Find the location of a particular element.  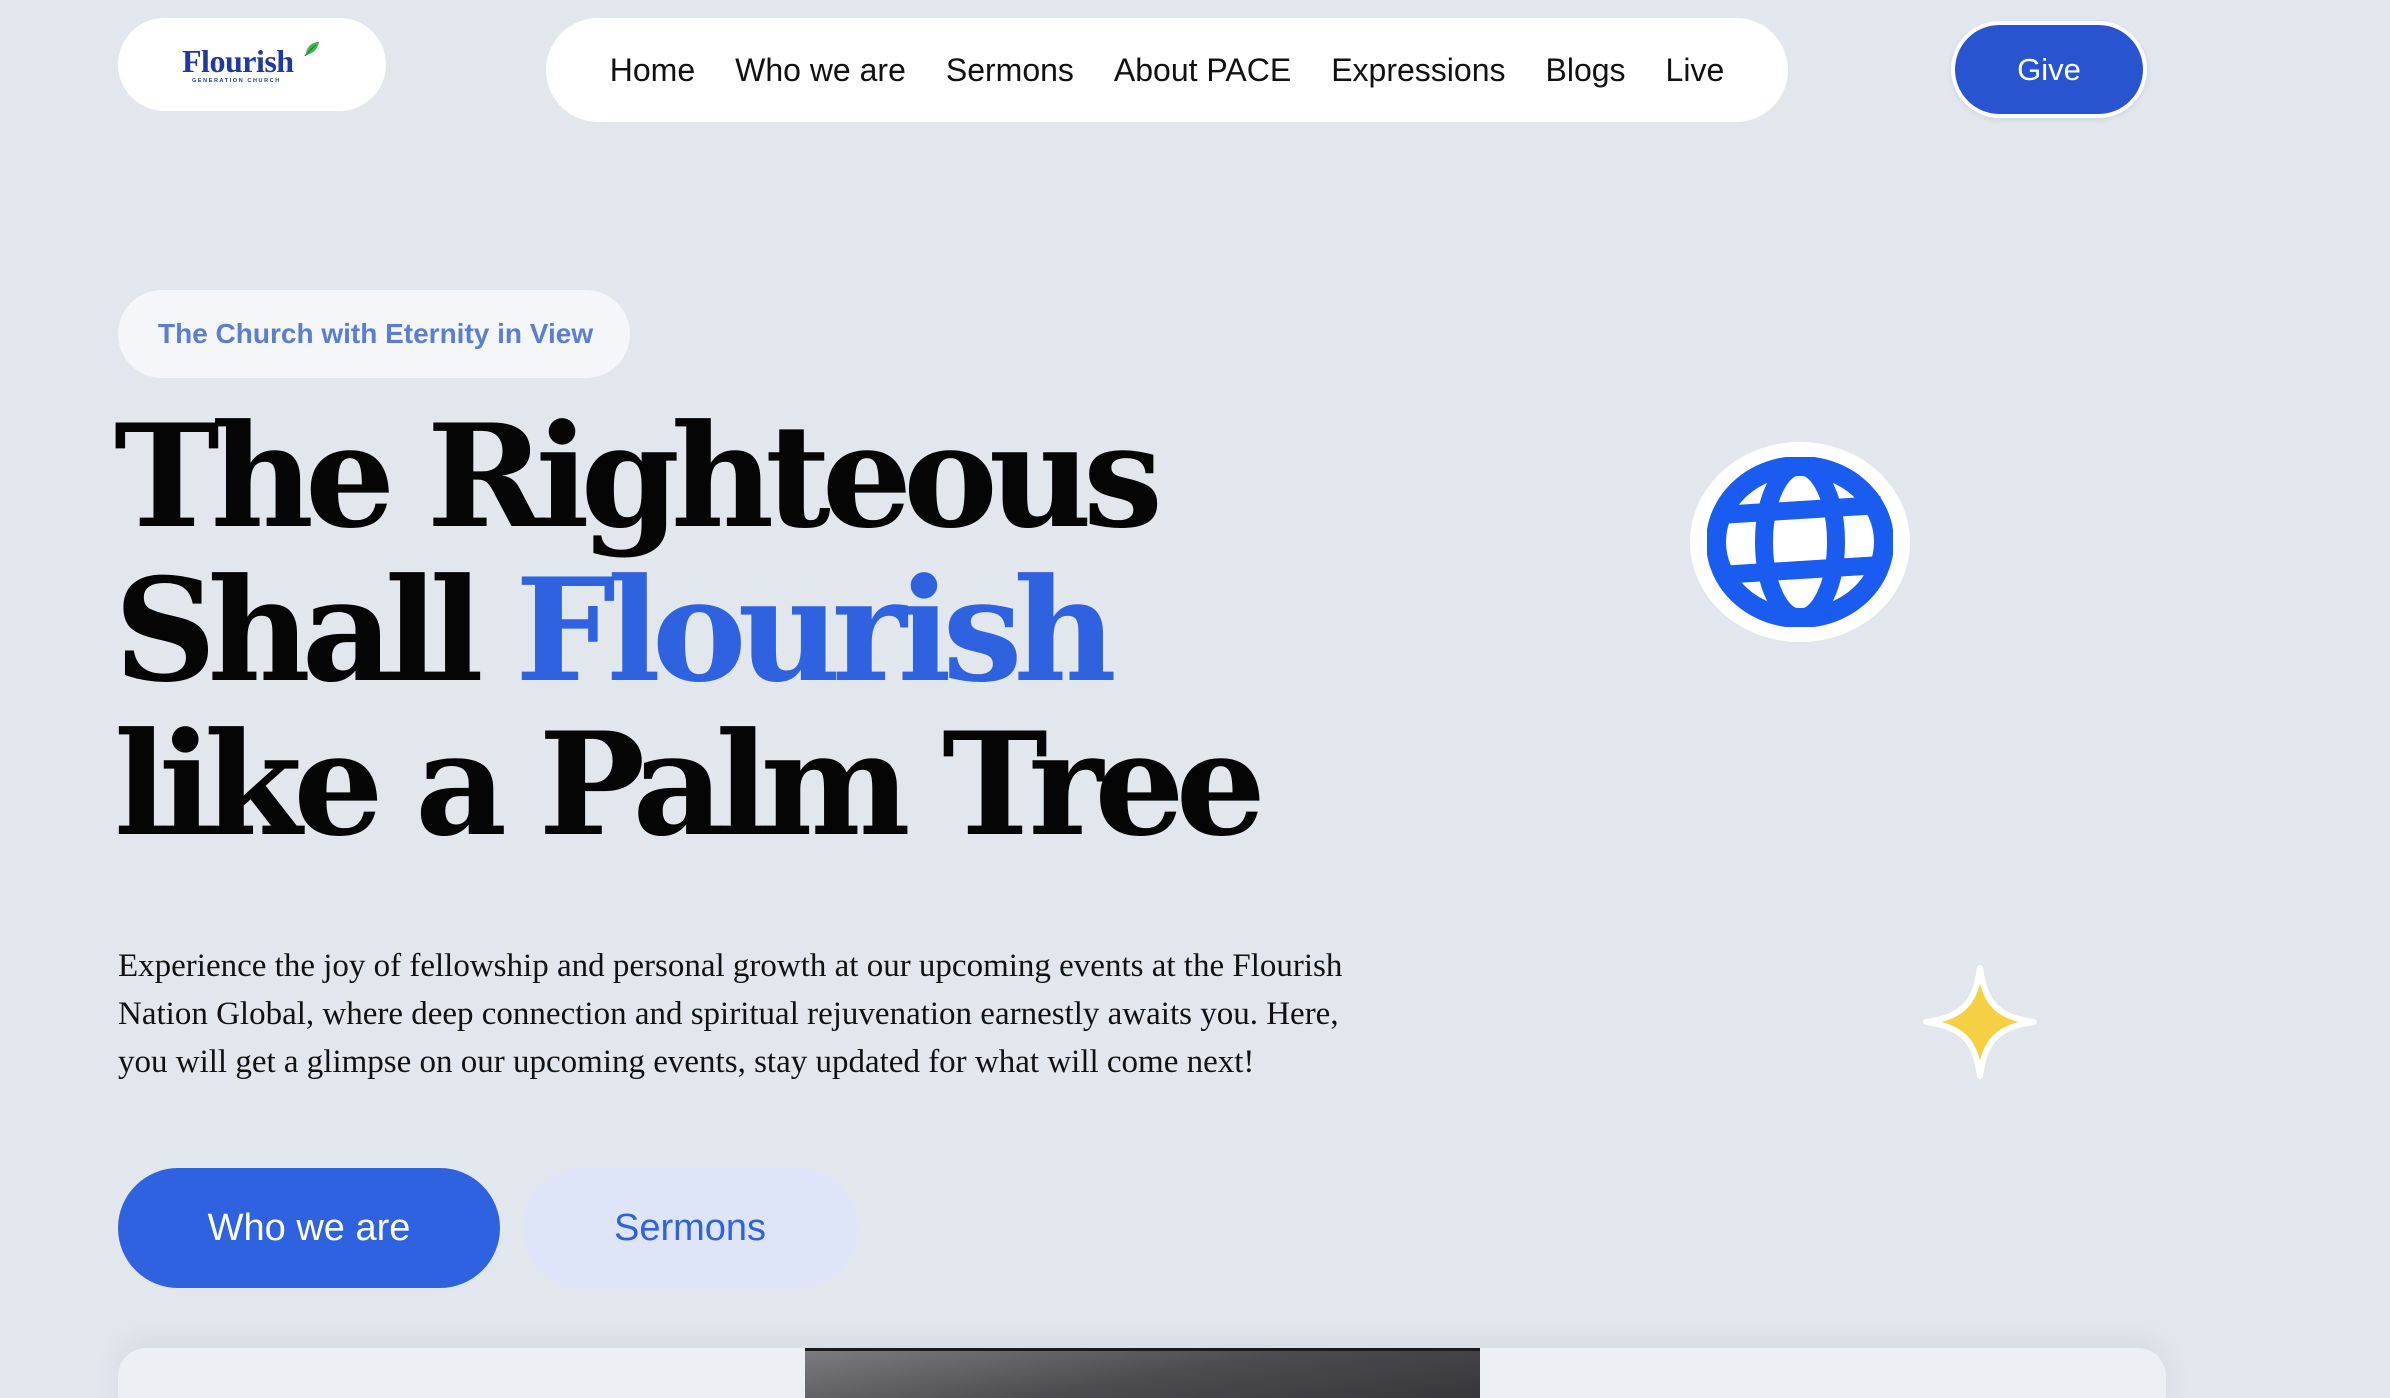

hero-title-shall: Shall is located at coordinates (299, 631).